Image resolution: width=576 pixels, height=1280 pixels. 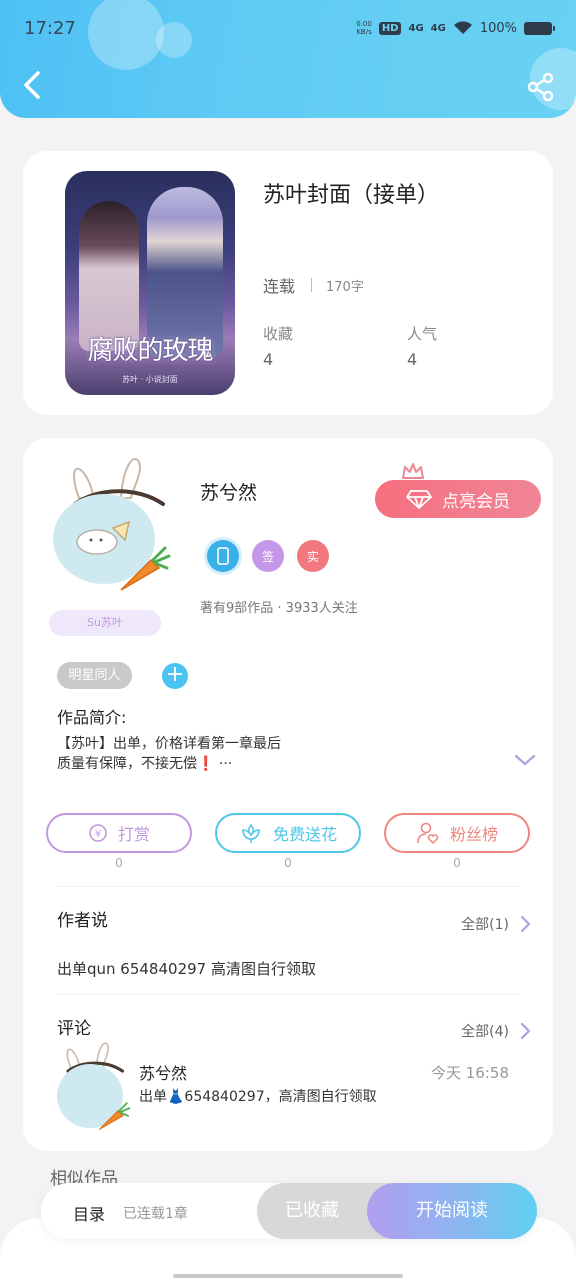 I want to click on author-works-info: 著有9部作品 · 3933人关注, so click(x=279, y=608).